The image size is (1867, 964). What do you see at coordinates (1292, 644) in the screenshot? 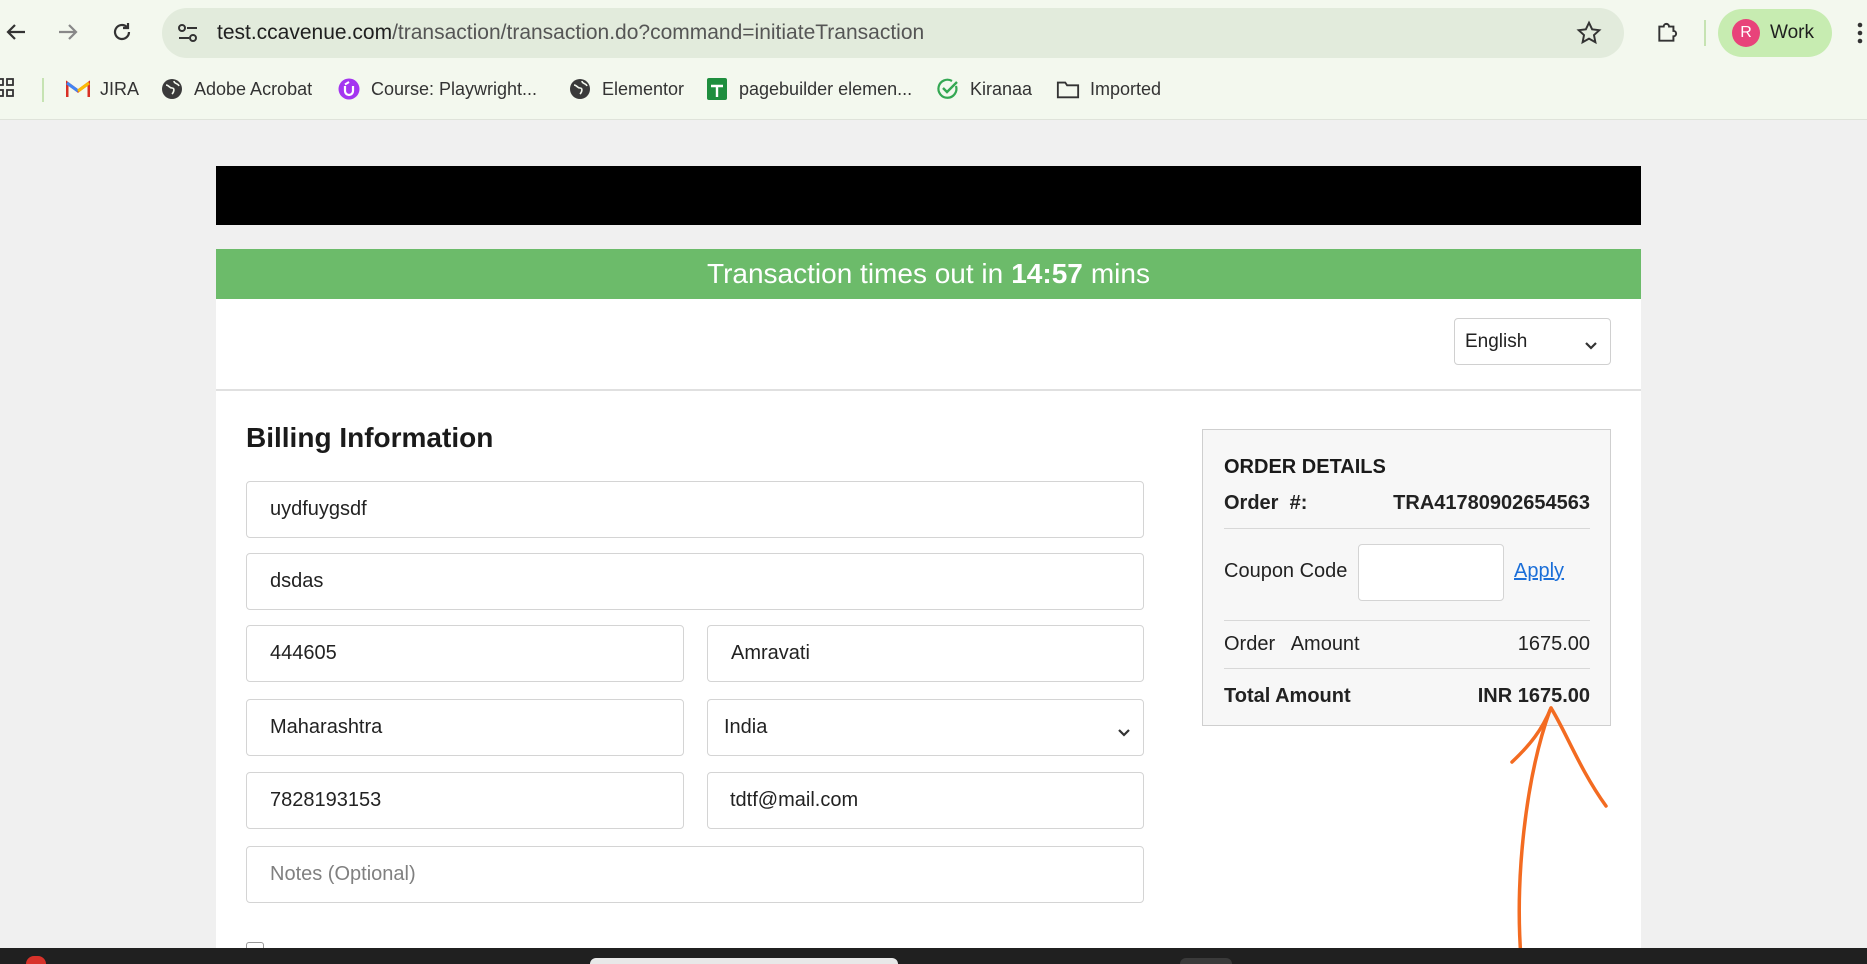
I see `order-amount-label: Order Amount` at bounding box center [1292, 644].